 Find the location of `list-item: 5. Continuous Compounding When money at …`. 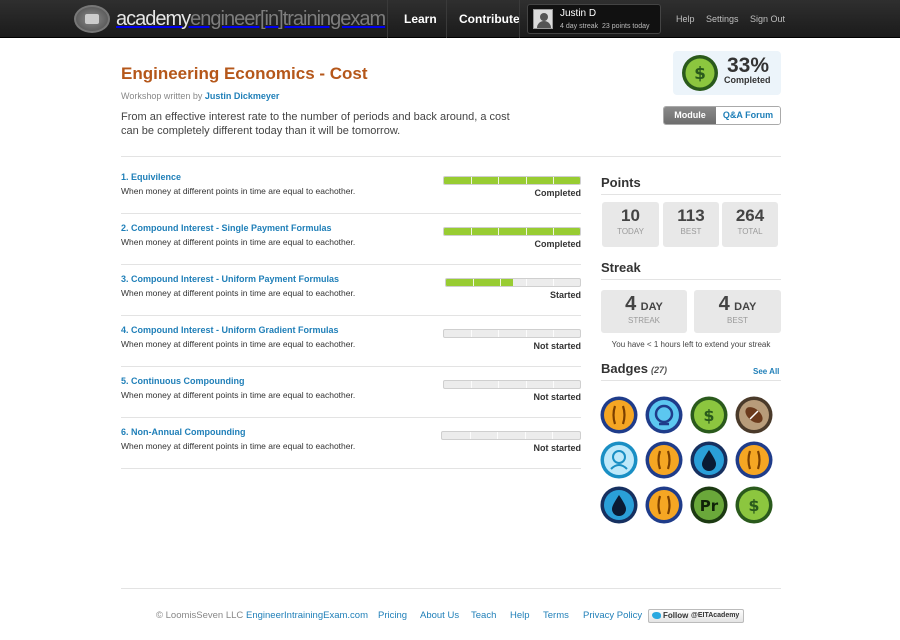

list-item: 5. Continuous Compounding When money at … is located at coordinates (351, 392).